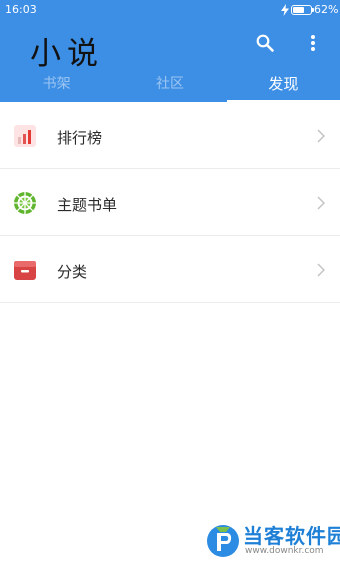 This screenshot has height=566, width=340. I want to click on item-label: 分类, so click(72, 272).